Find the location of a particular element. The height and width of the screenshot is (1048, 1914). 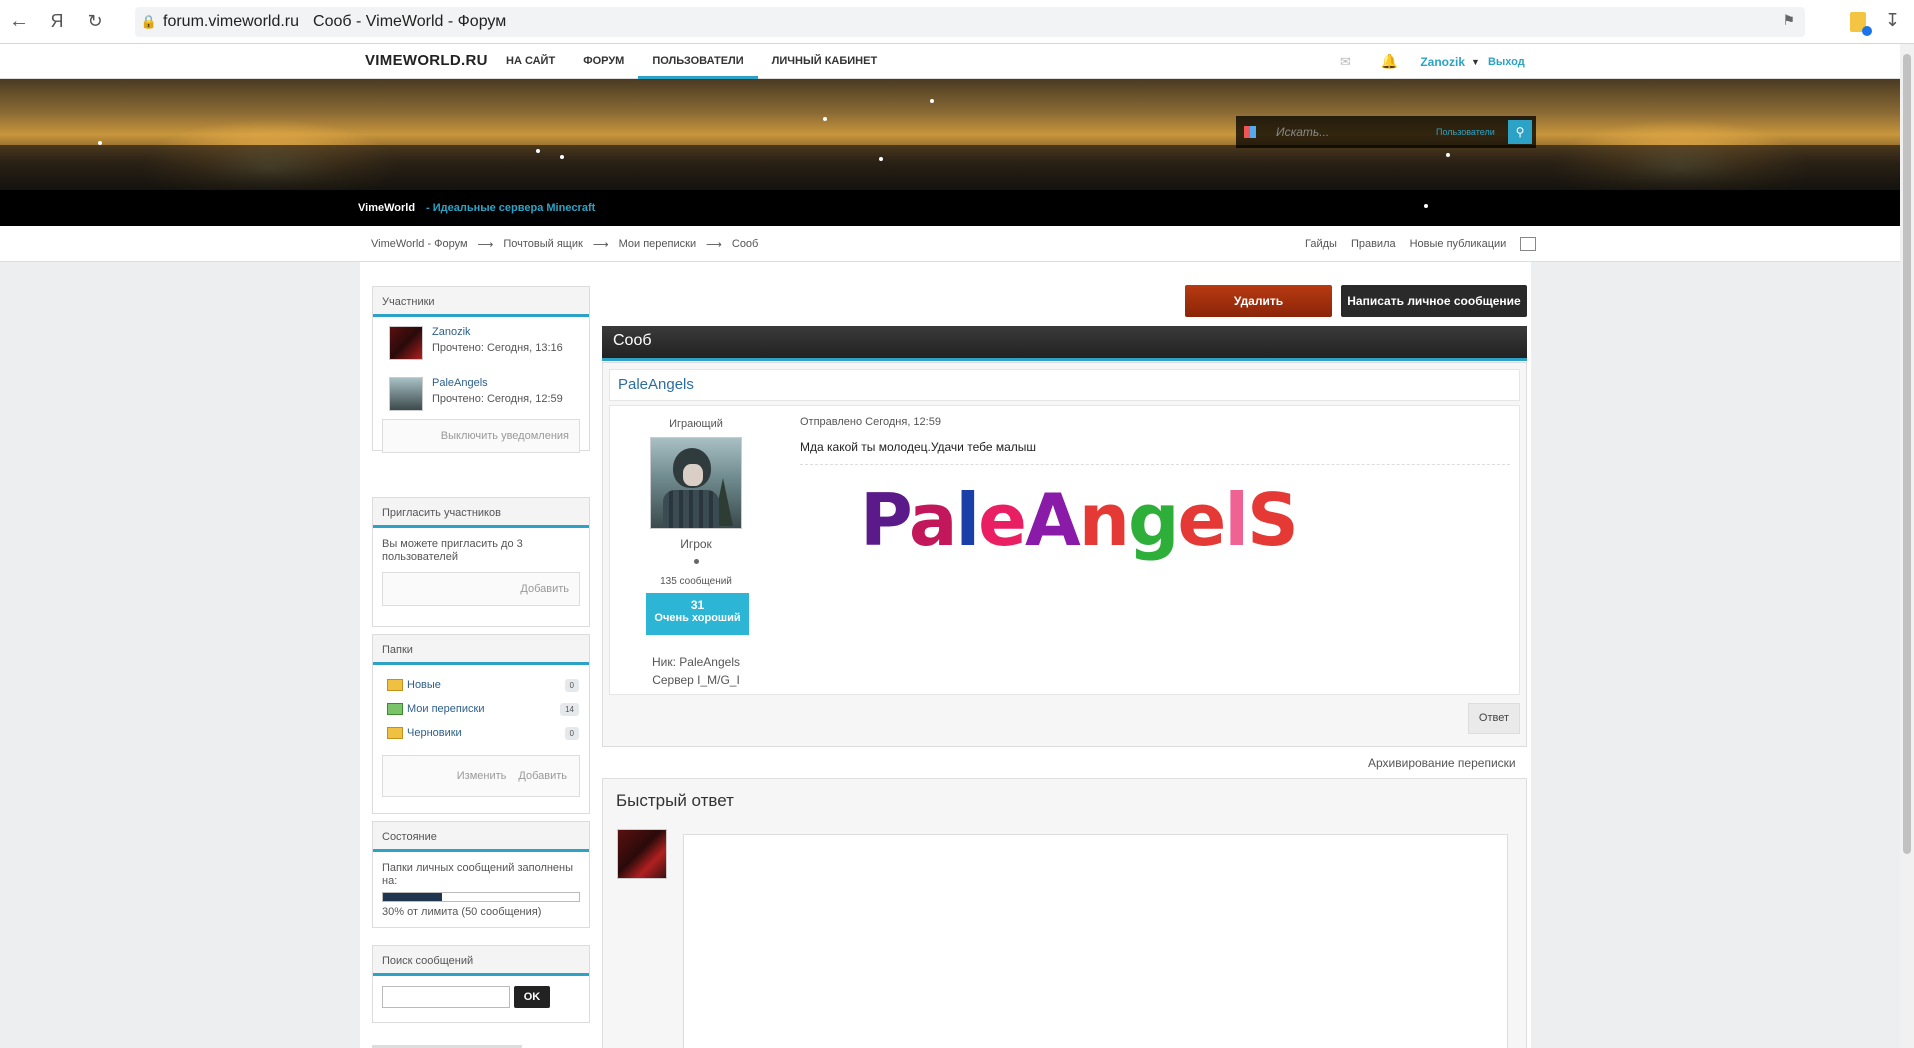

link-guides: Гайды is located at coordinates (1321, 244).